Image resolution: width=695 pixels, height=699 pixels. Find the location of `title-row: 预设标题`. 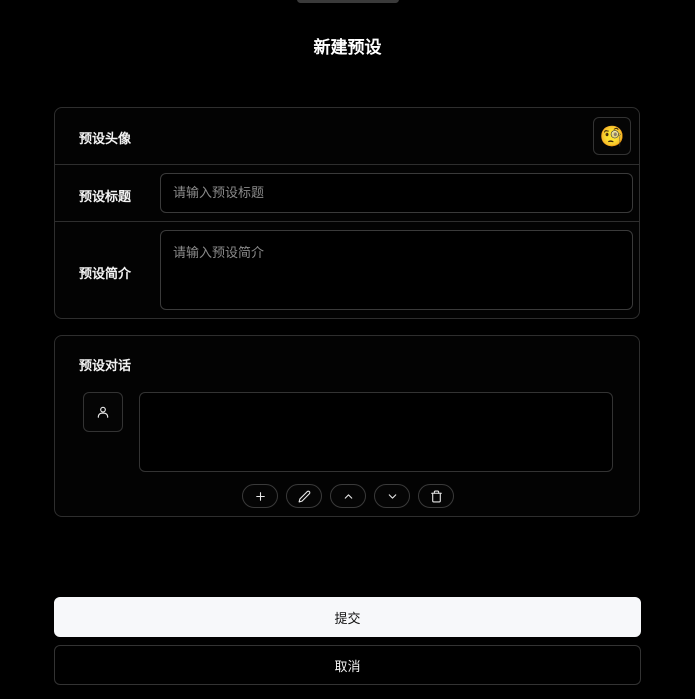

title-row: 预设标题 is located at coordinates (347, 193).